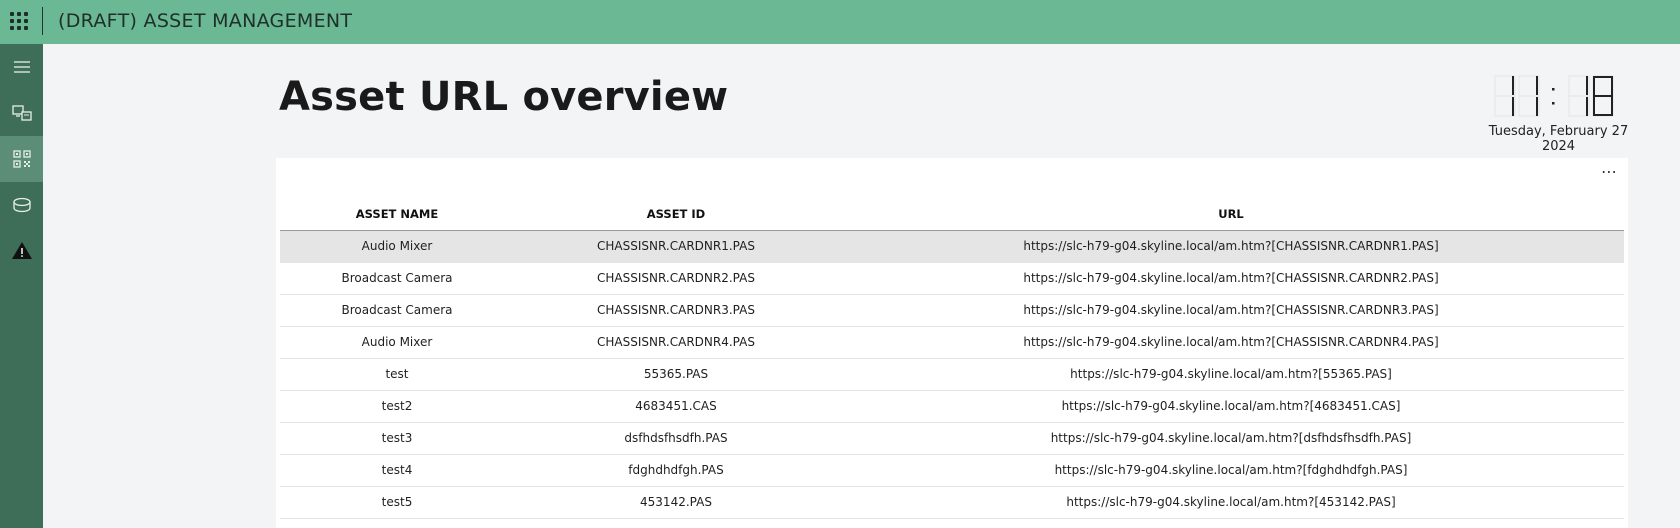 The image size is (1680, 528). Describe the element at coordinates (1609, 171) in the screenshot. I see `more-options-icon: ⋯` at that location.